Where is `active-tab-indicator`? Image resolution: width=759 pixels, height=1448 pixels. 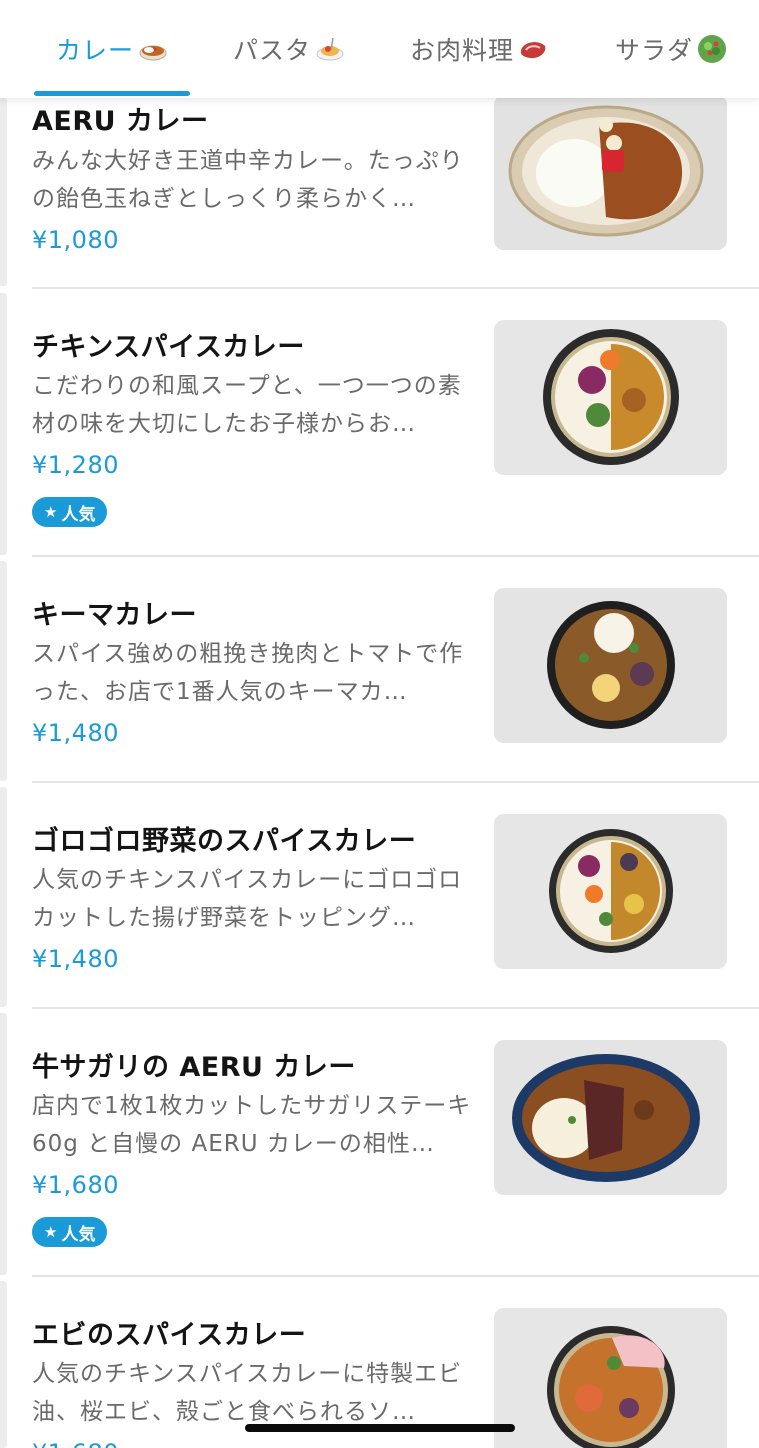 active-tab-indicator is located at coordinates (112, 93).